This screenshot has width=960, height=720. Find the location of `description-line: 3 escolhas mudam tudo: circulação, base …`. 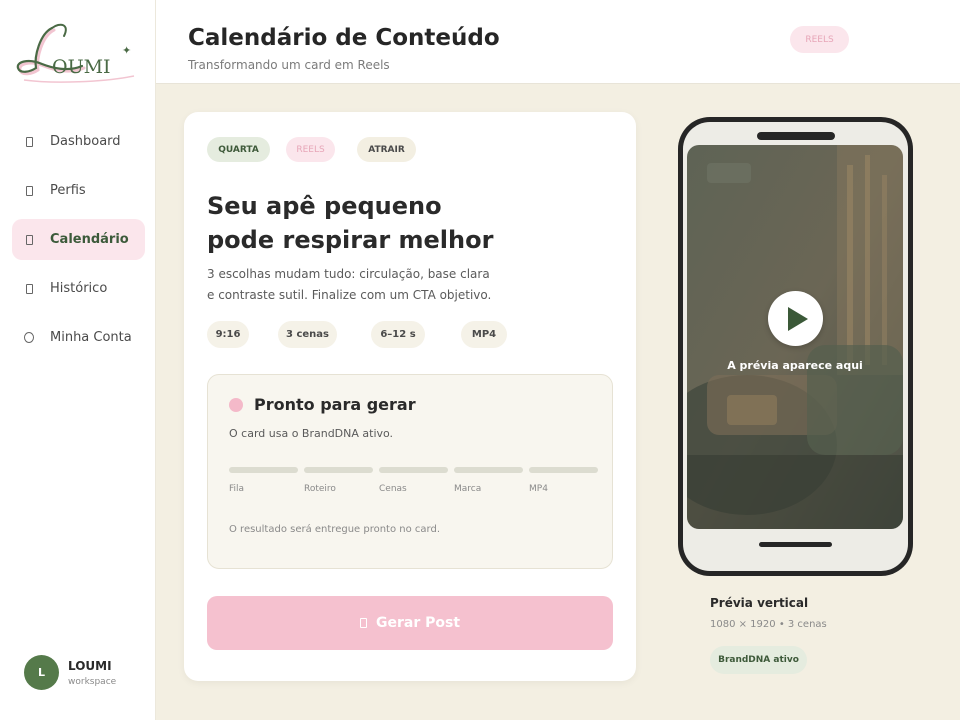

description-line: 3 escolhas mudam tudo: circulação, base … is located at coordinates (348, 274).